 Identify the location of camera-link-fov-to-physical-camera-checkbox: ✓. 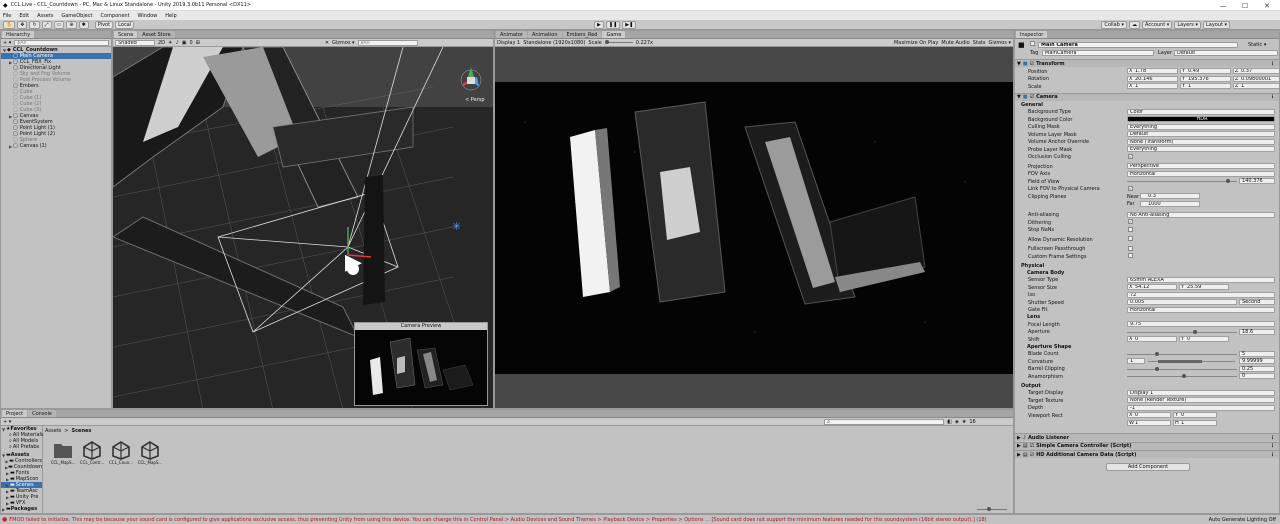
(1130, 188).